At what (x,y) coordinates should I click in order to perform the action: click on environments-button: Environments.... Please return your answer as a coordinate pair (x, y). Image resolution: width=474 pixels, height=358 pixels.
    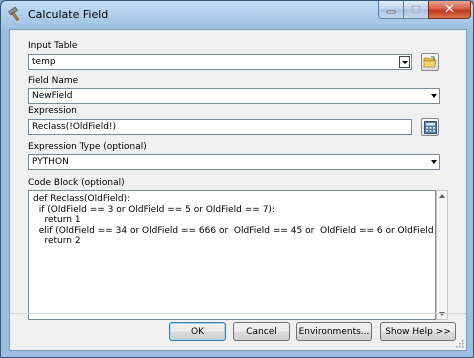
    Looking at the image, I should click on (334, 331).